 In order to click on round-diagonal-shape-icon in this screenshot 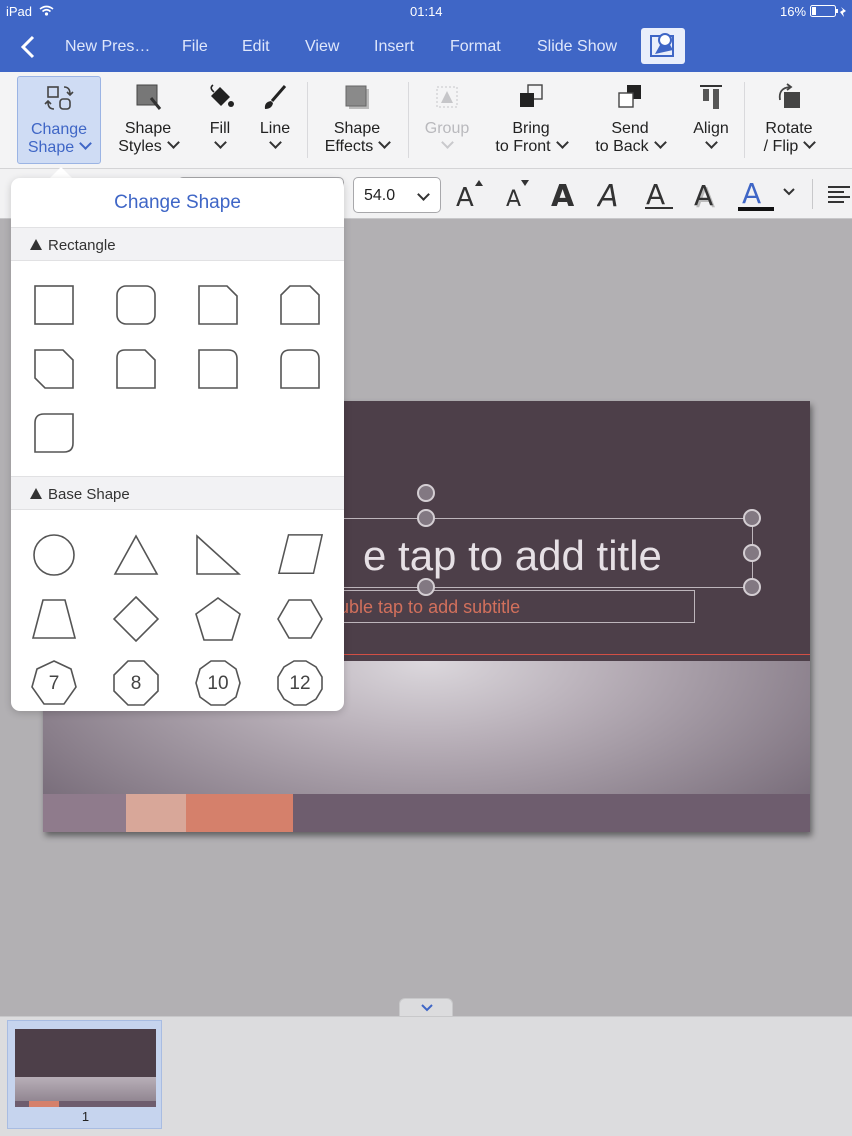, I will do `click(54, 433)`.